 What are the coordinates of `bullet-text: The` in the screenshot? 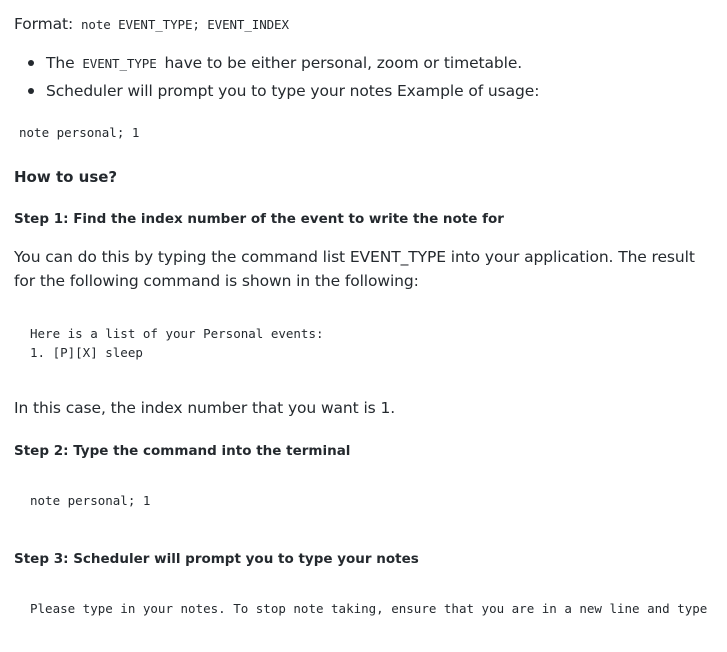 It's located at (60, 63).